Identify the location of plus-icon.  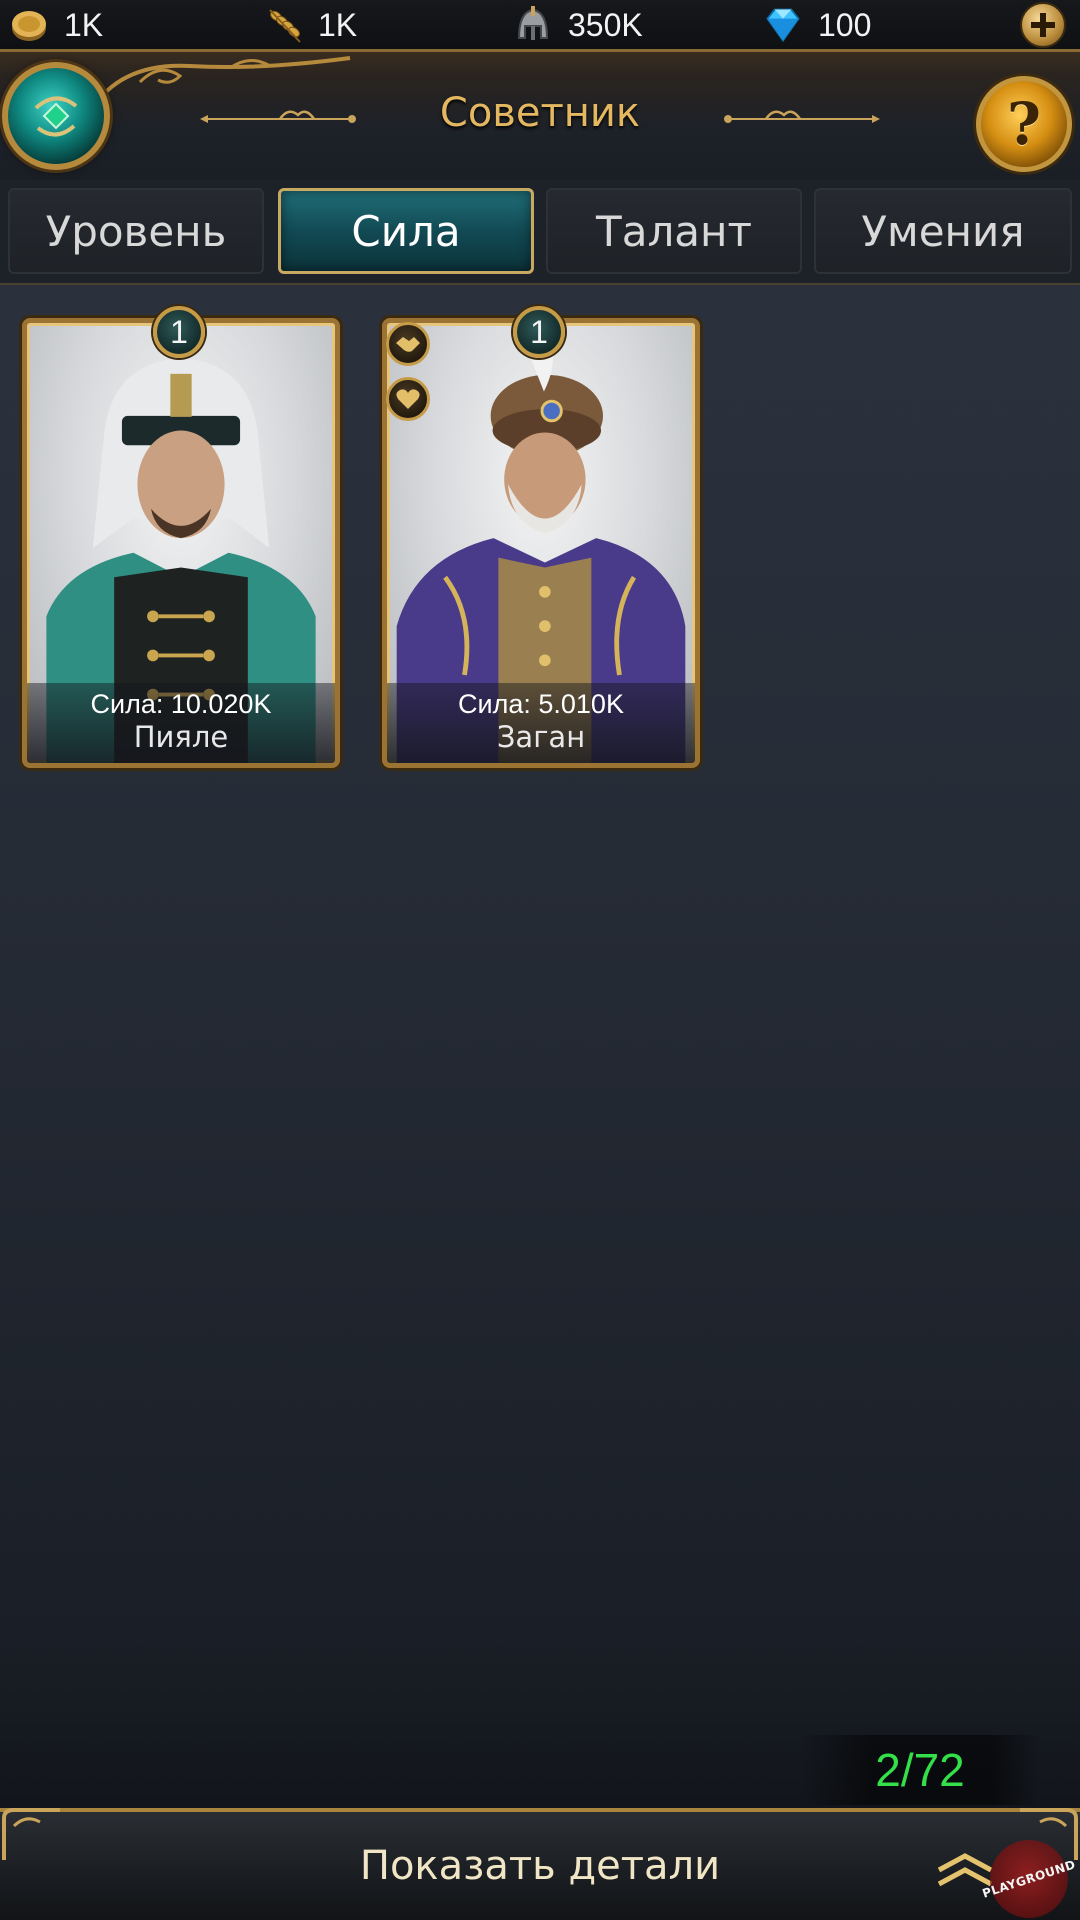
(1043, 25).